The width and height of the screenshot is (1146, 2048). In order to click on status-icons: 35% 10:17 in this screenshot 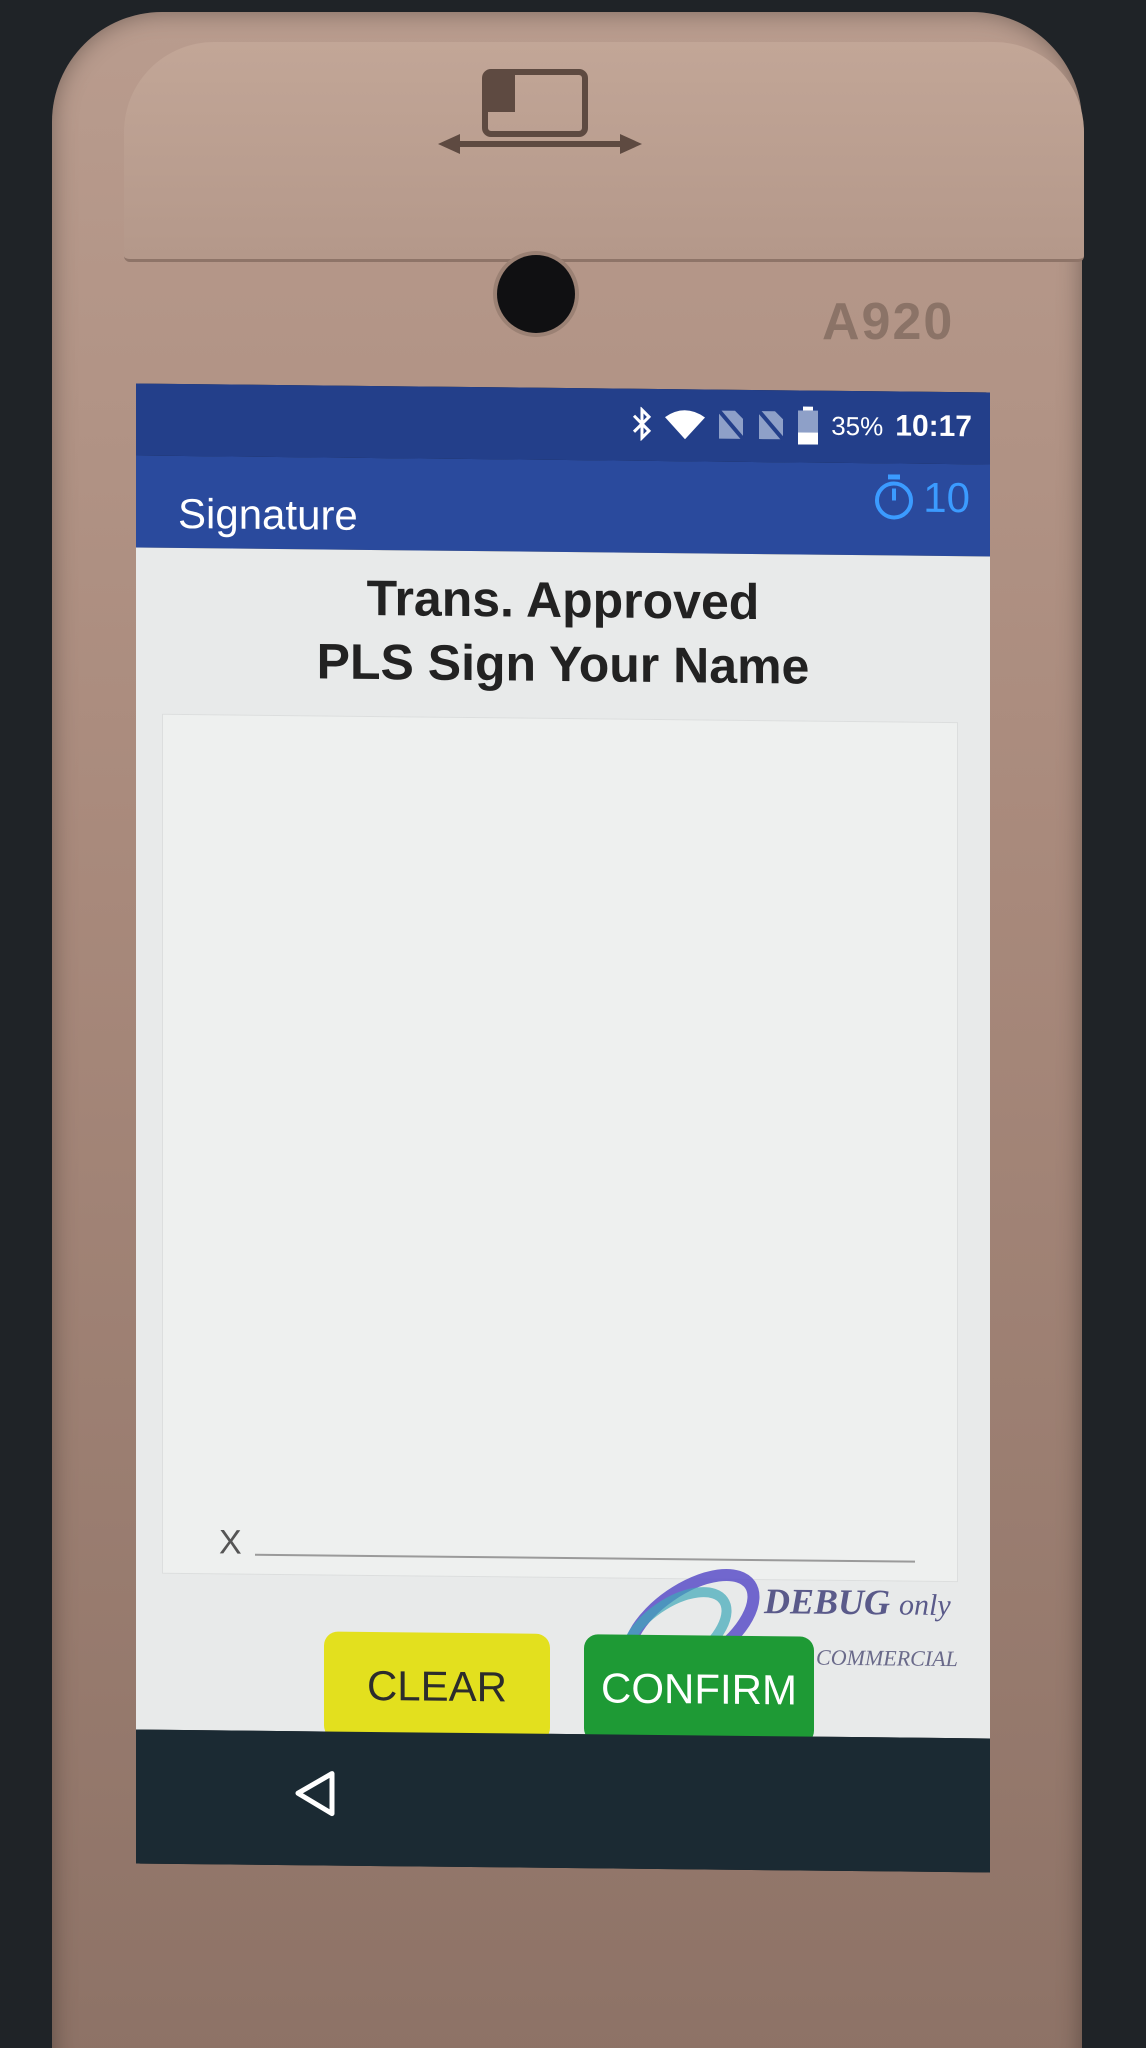, I will do `click(801, 426)`.